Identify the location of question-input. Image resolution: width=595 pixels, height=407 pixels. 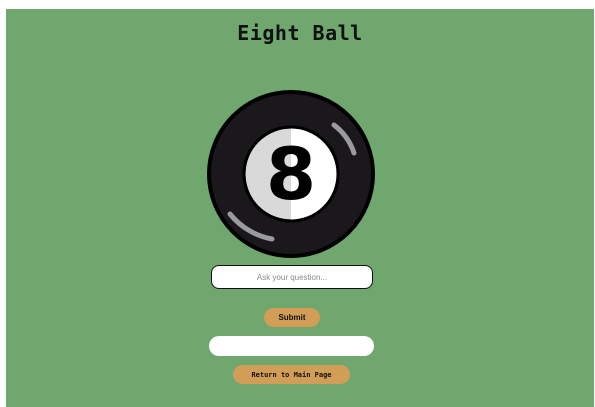
(292, 277).